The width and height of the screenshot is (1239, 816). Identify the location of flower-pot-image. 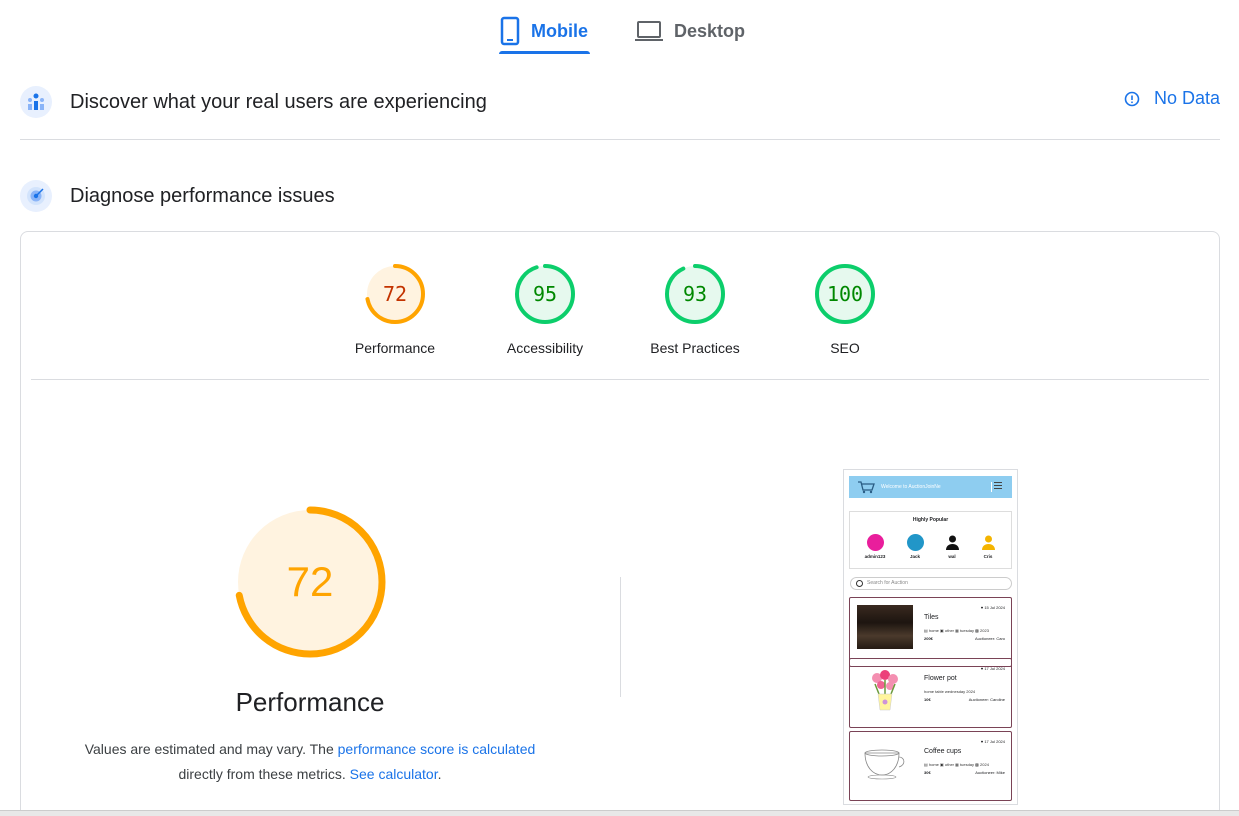
(885, 688).